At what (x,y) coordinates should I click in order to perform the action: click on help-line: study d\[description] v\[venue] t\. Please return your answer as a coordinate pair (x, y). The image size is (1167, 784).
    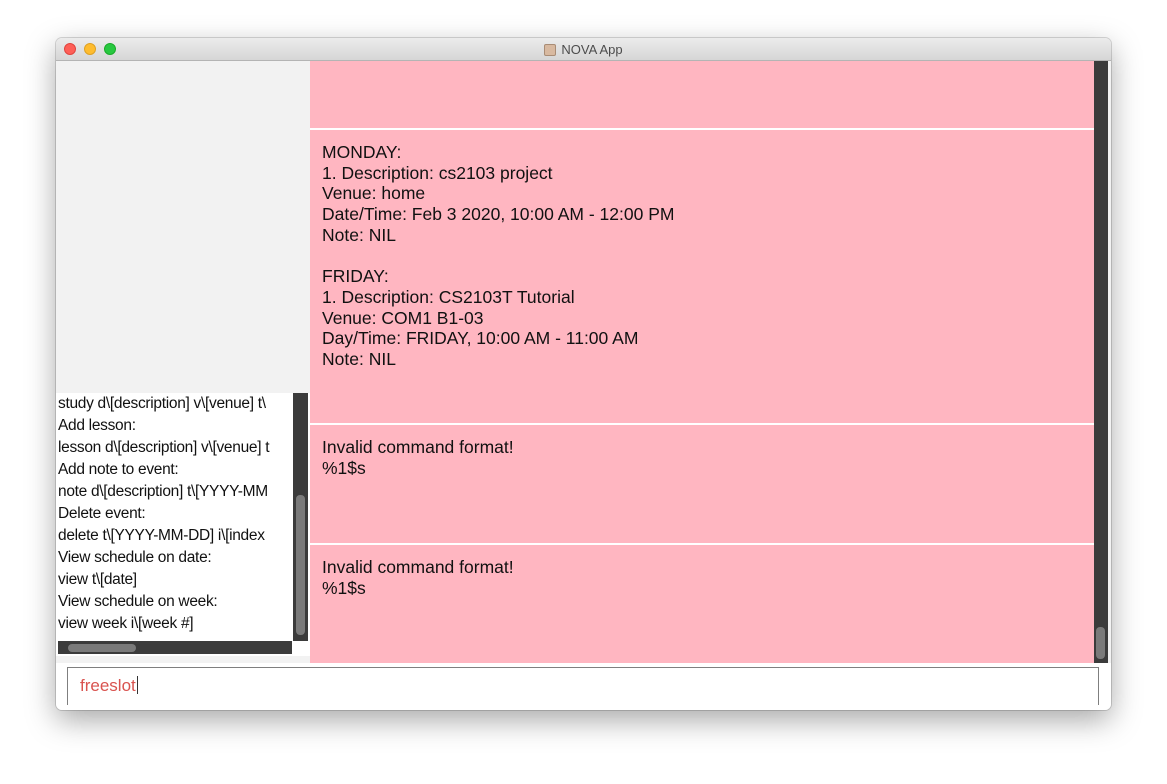
    Looking at the image, I should click on (162, 403).